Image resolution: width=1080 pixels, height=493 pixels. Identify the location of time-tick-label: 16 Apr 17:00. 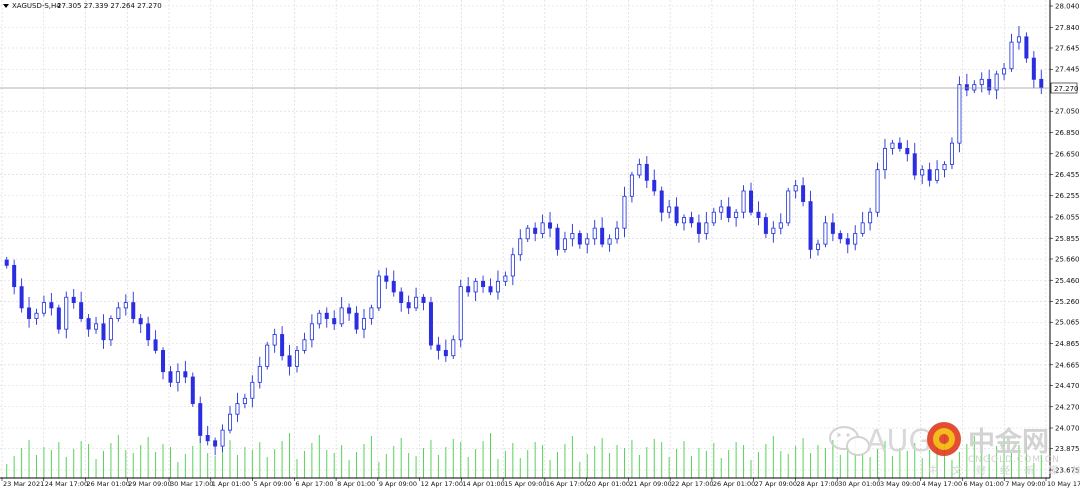
(567, 484).